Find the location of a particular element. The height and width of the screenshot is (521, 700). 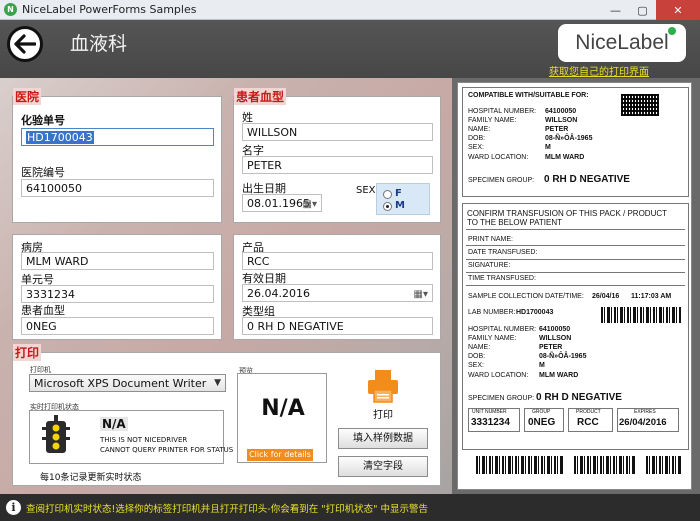

lp-sex-label: SEX: is located at coordinates (476, 147).